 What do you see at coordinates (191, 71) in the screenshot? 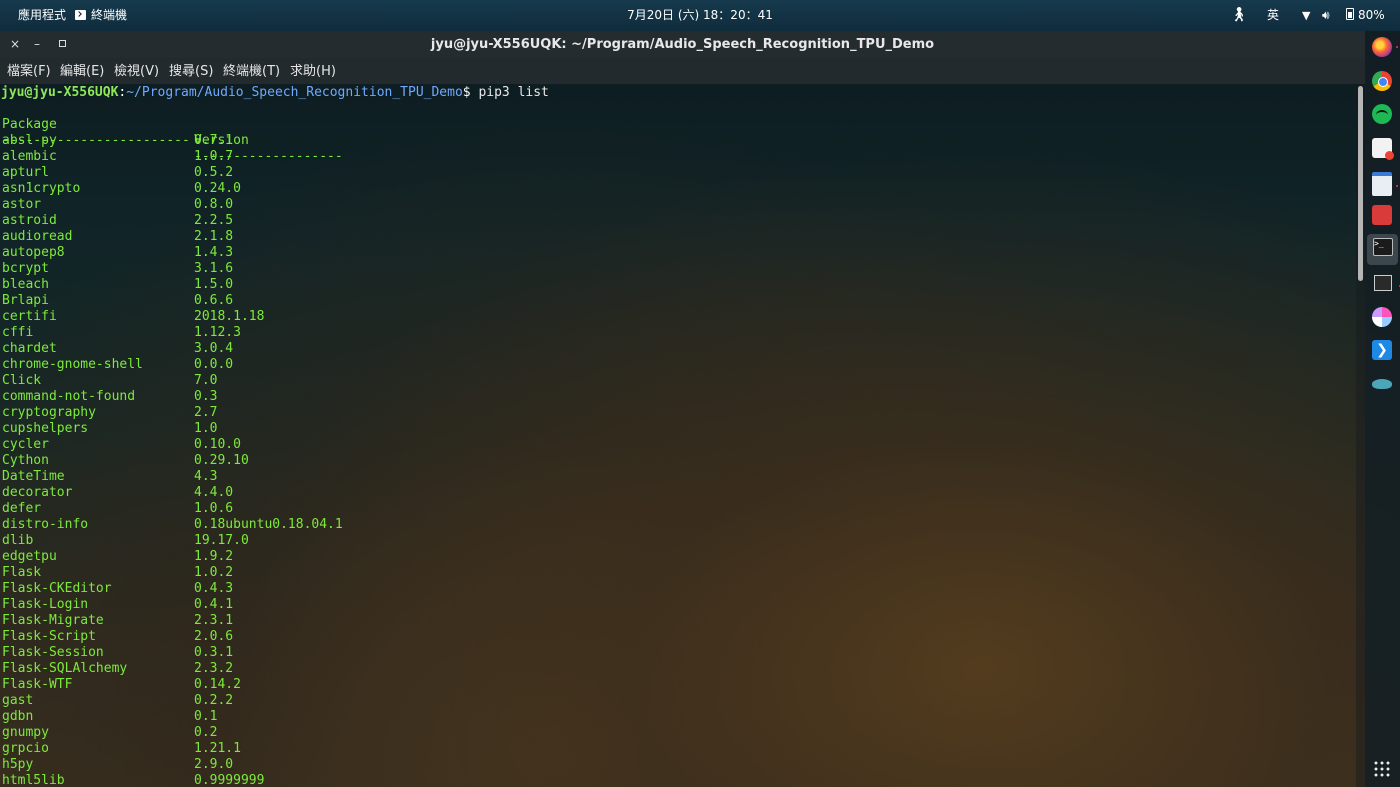
I see `menu-search: 搜尋(S)` at bounding box center [191, 71].